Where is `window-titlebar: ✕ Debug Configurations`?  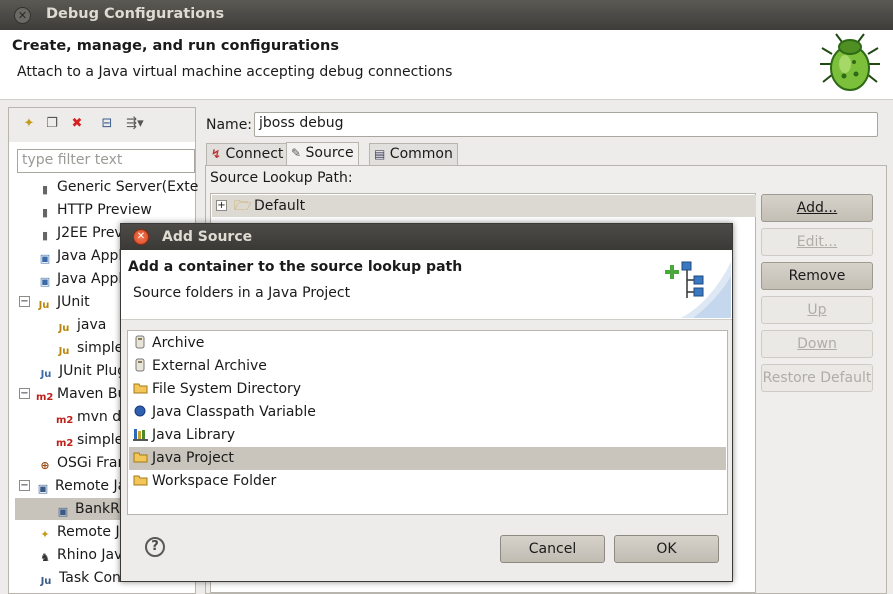
window-titlebar: ✕ Debug Configurations is located at coordinates (446, 15).